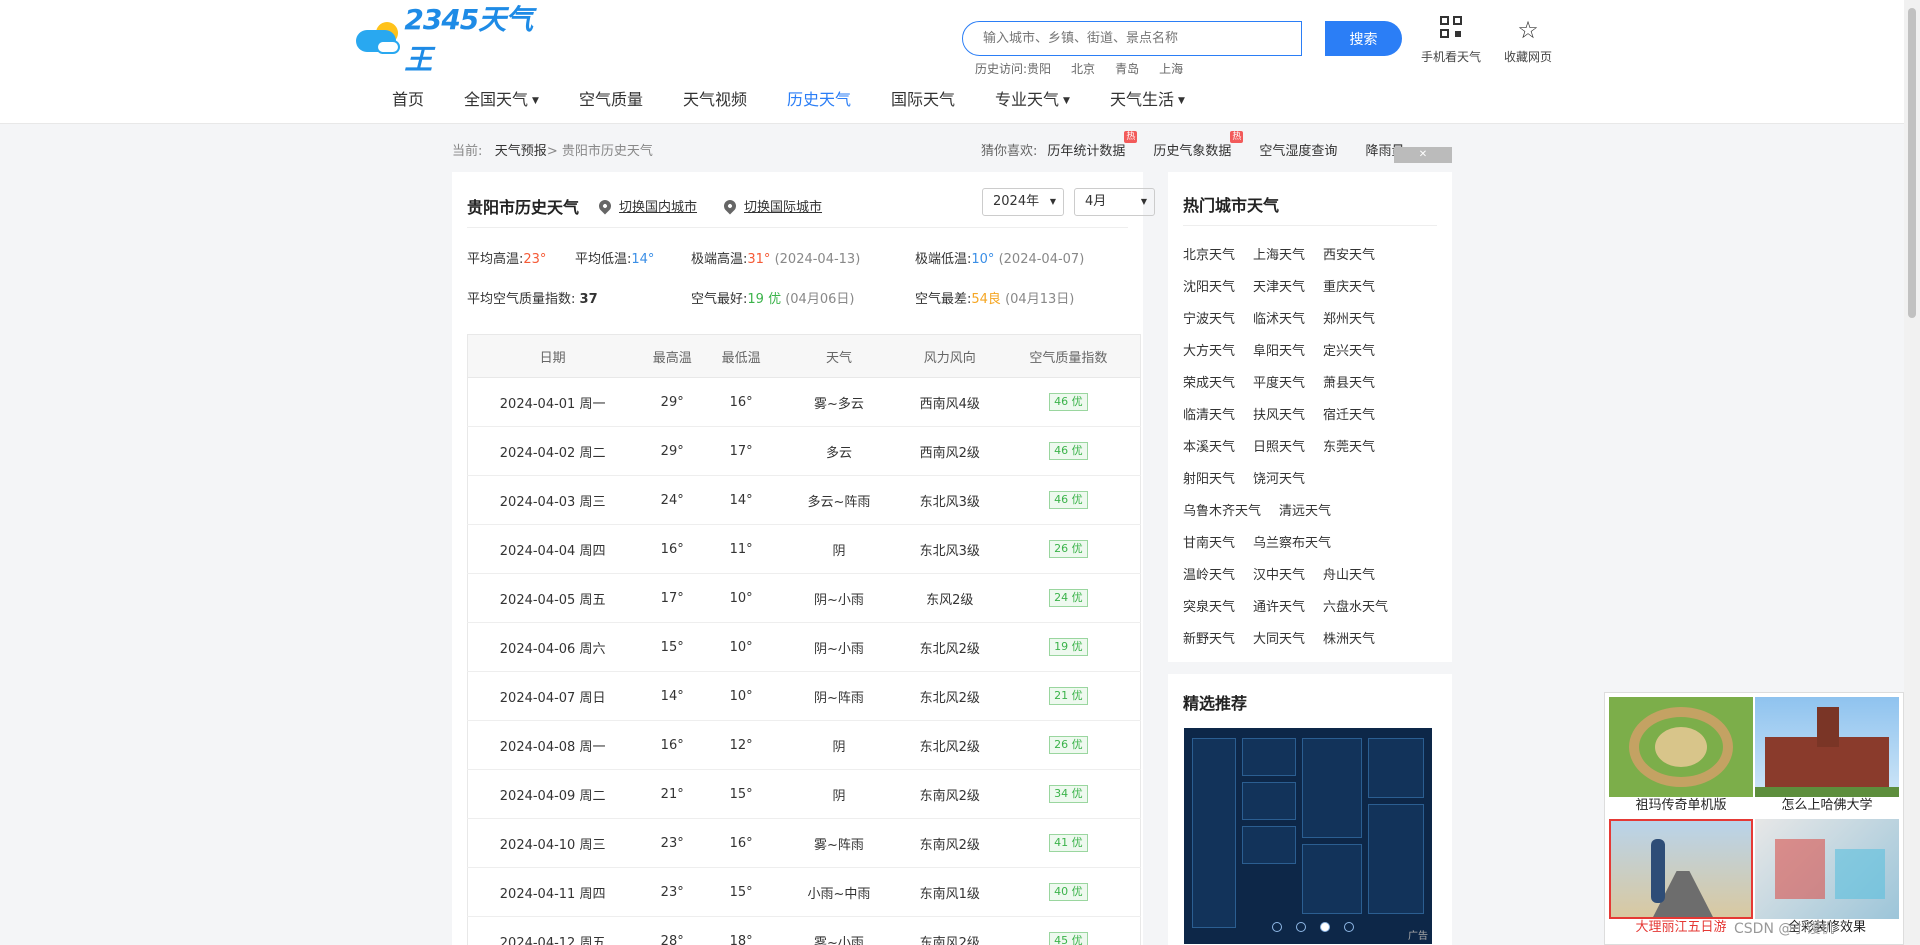 The height and width of the screenshot is (945, 1920). I want to click on weather-logo-icon, so click(377, 38).